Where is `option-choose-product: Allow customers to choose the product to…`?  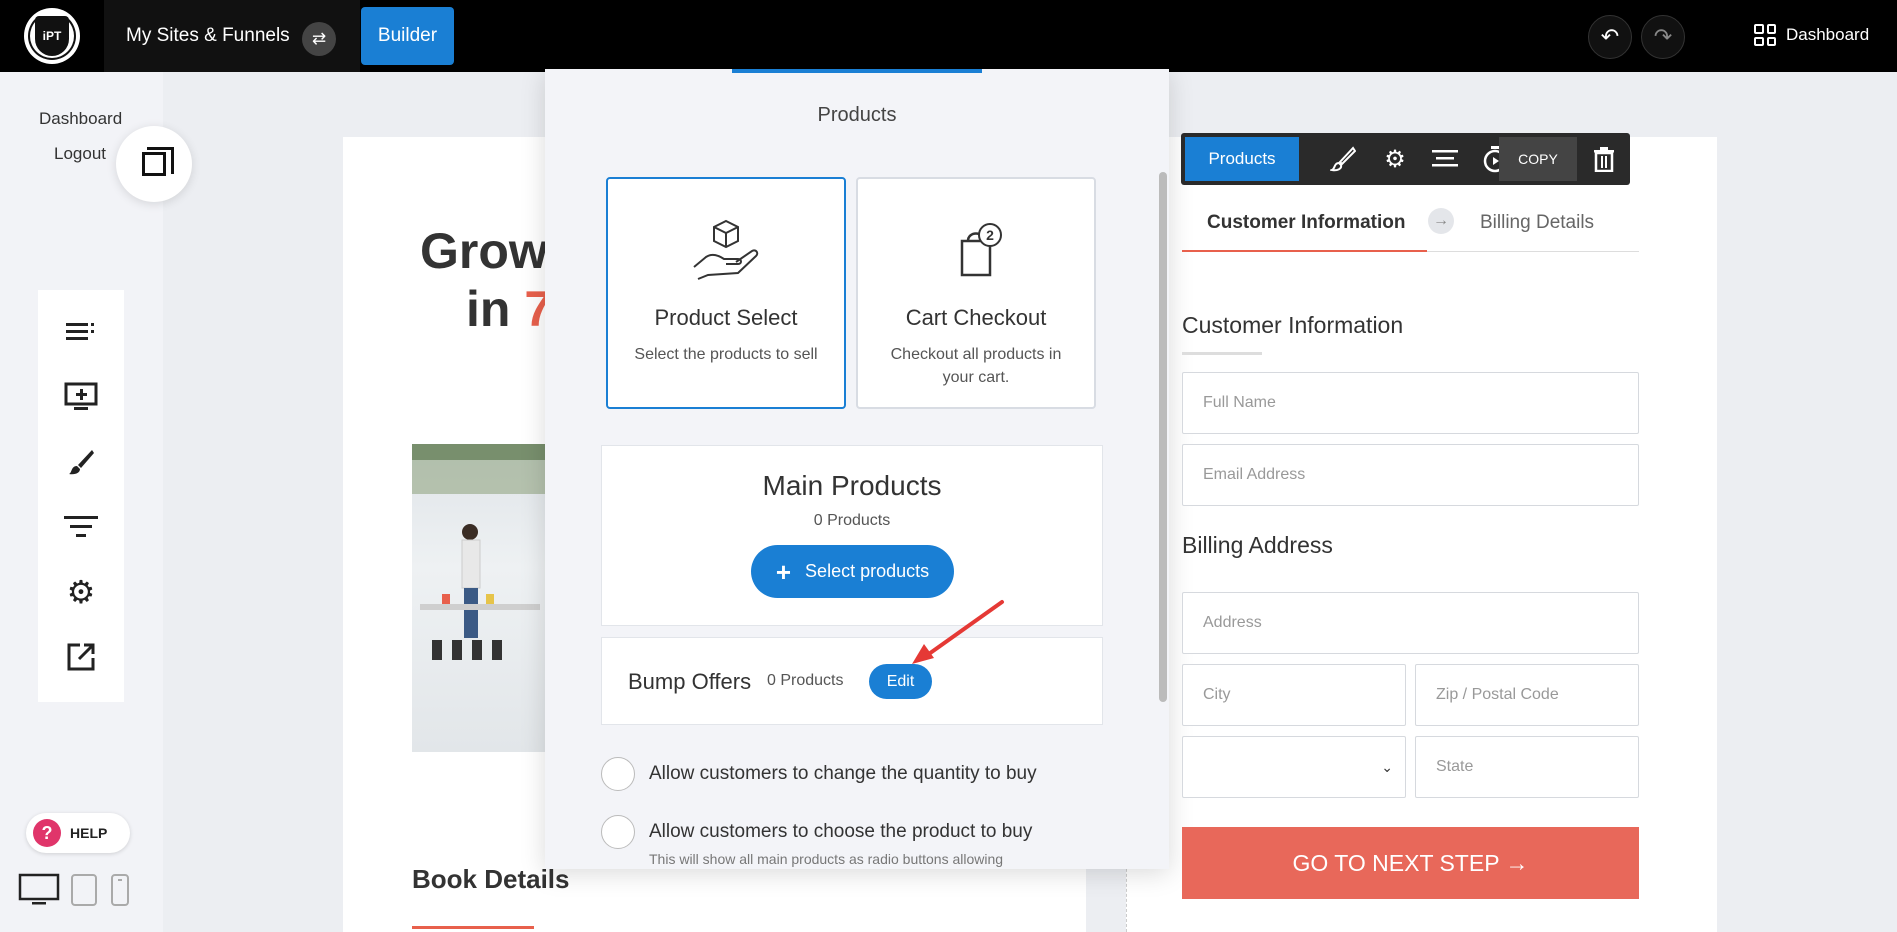
option-choose-product: Allow customers to choose the product to… is located at coordinates (816, 832).